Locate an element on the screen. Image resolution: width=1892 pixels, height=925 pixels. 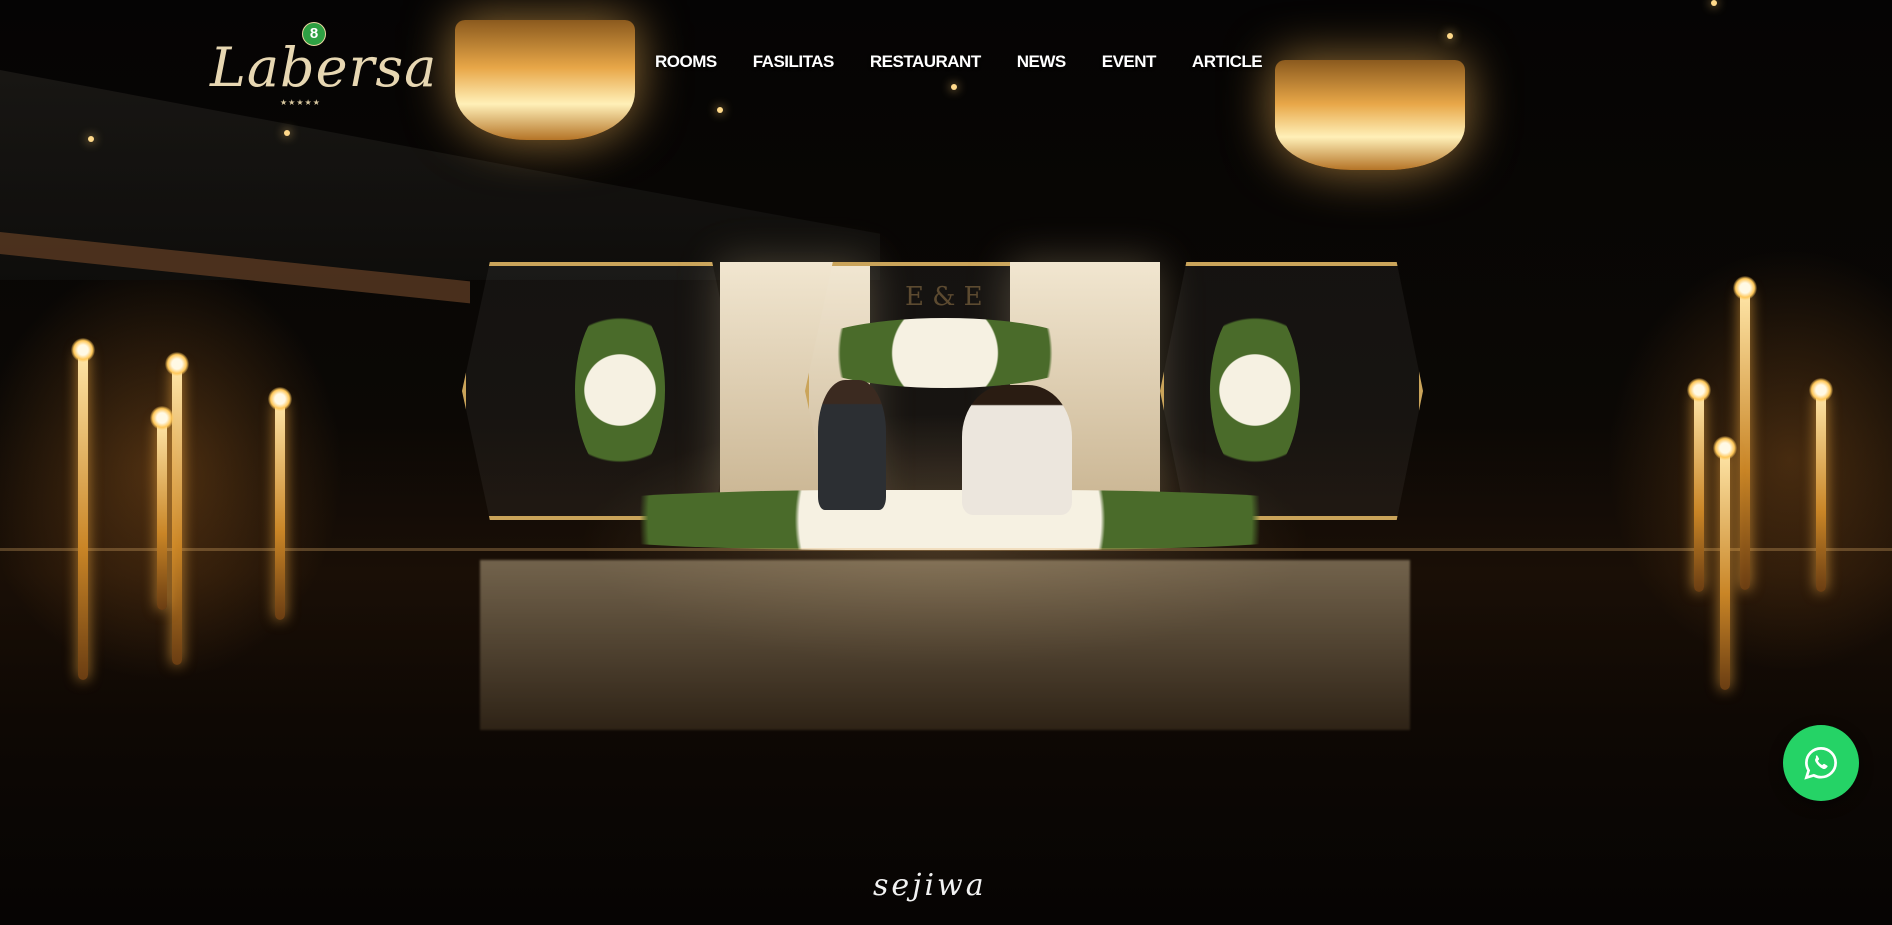
flower-column-right is located at coordinates (1255, 390).